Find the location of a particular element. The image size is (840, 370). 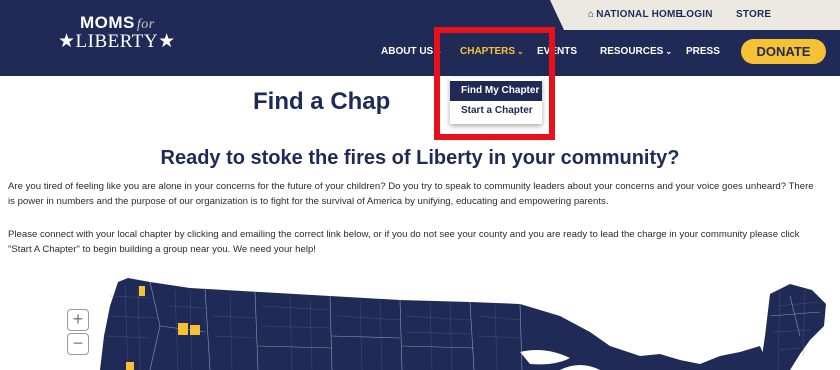

utility-bar: ⌂ NATIONAL HOME LOGIN STORE is located at coordinates (695, 15).